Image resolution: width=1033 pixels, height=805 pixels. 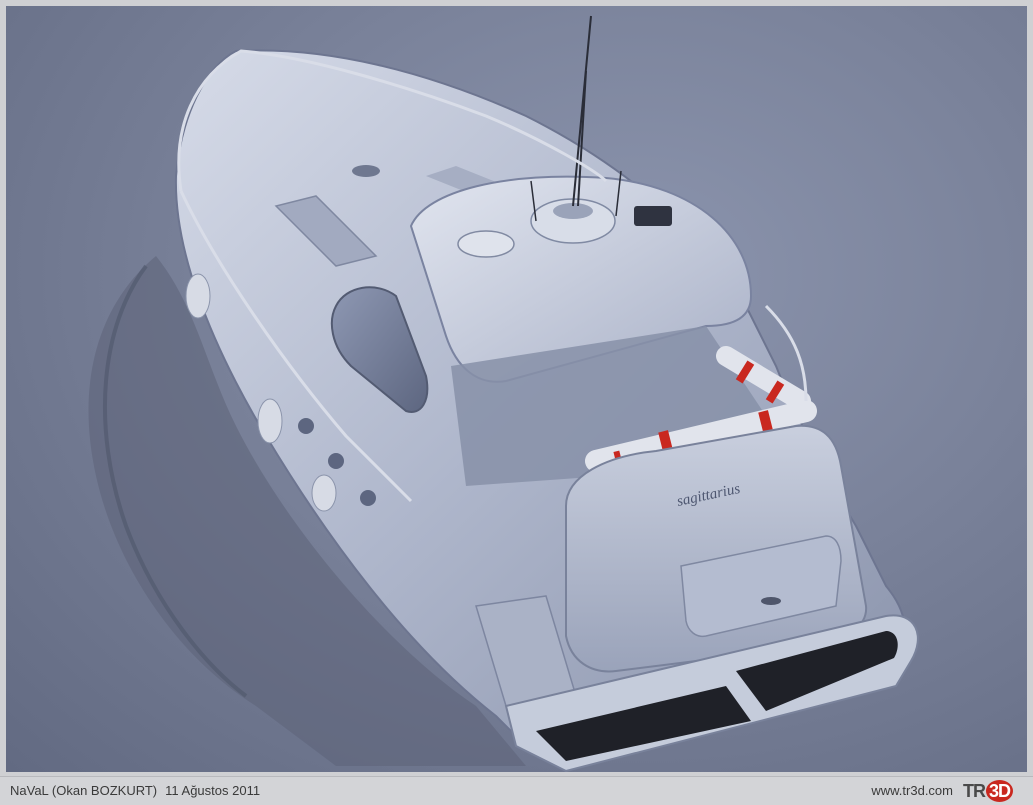 What do you see at coordinates (486, 244) in the screenshot?
I see `gps-antenna` at bounding box center [486, 244].